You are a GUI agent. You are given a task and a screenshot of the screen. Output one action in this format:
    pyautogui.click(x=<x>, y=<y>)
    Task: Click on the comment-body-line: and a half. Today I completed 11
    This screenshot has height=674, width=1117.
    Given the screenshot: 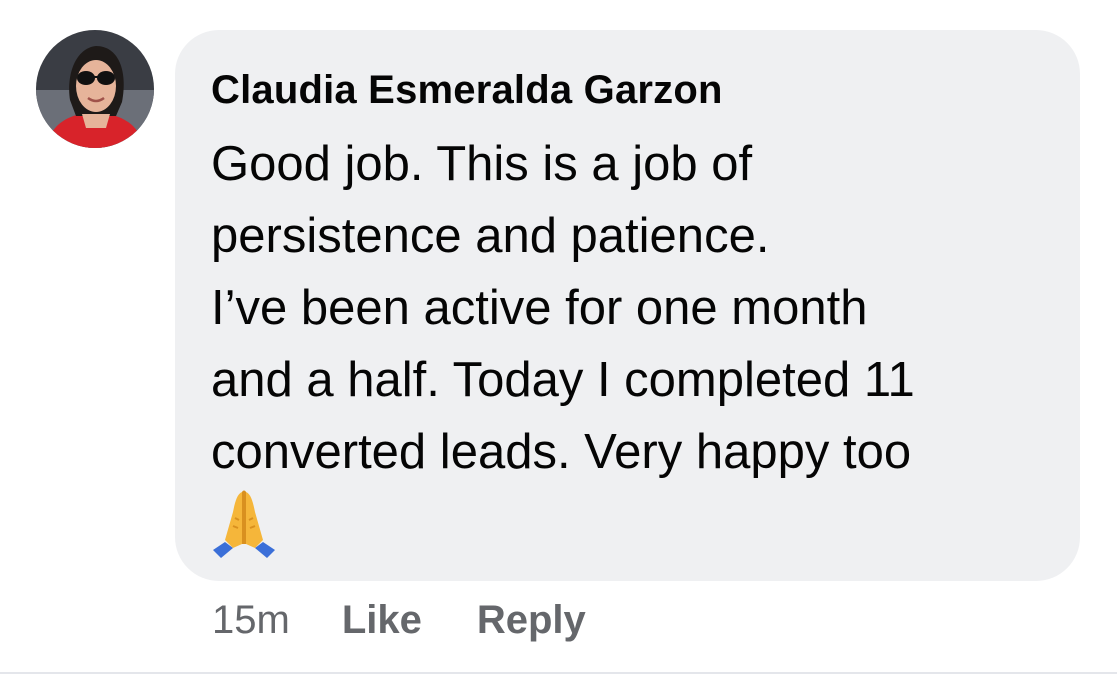 What is the action you would take?
    pyautogui.click(x=563, y=380)
    